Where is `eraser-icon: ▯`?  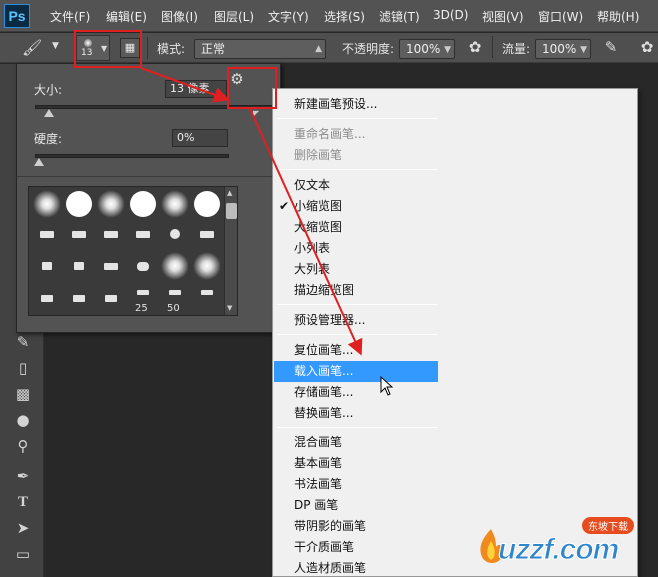 eraser-icon: ▯ is located at coordinates (23, 368).